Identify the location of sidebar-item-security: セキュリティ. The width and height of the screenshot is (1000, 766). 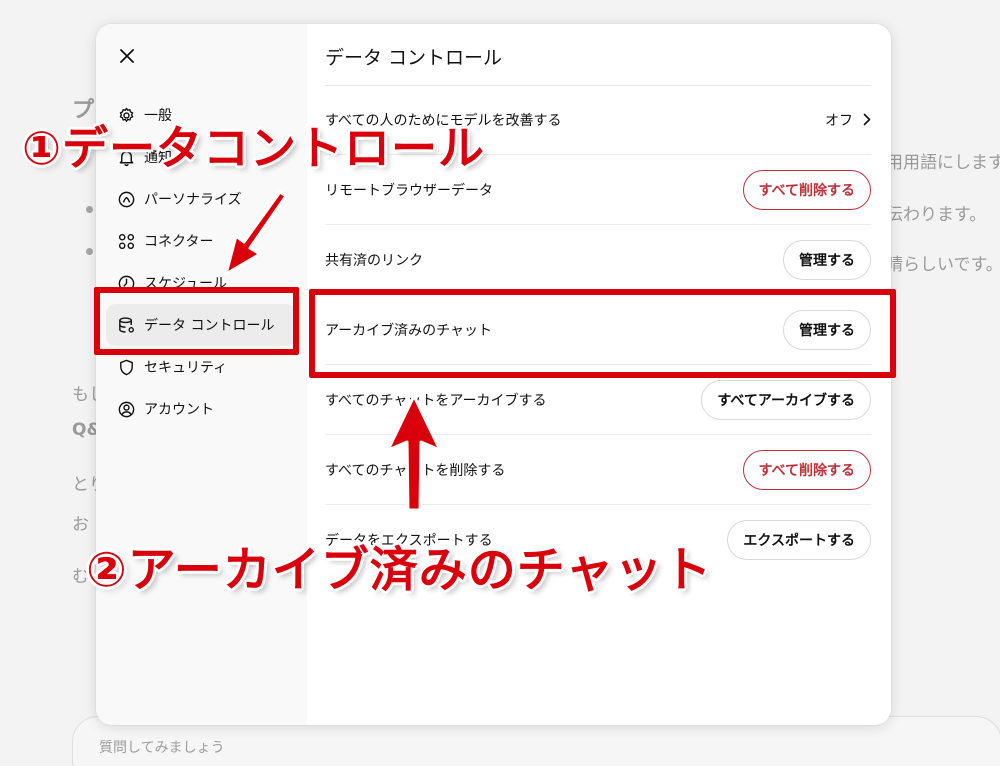
(201, 367).